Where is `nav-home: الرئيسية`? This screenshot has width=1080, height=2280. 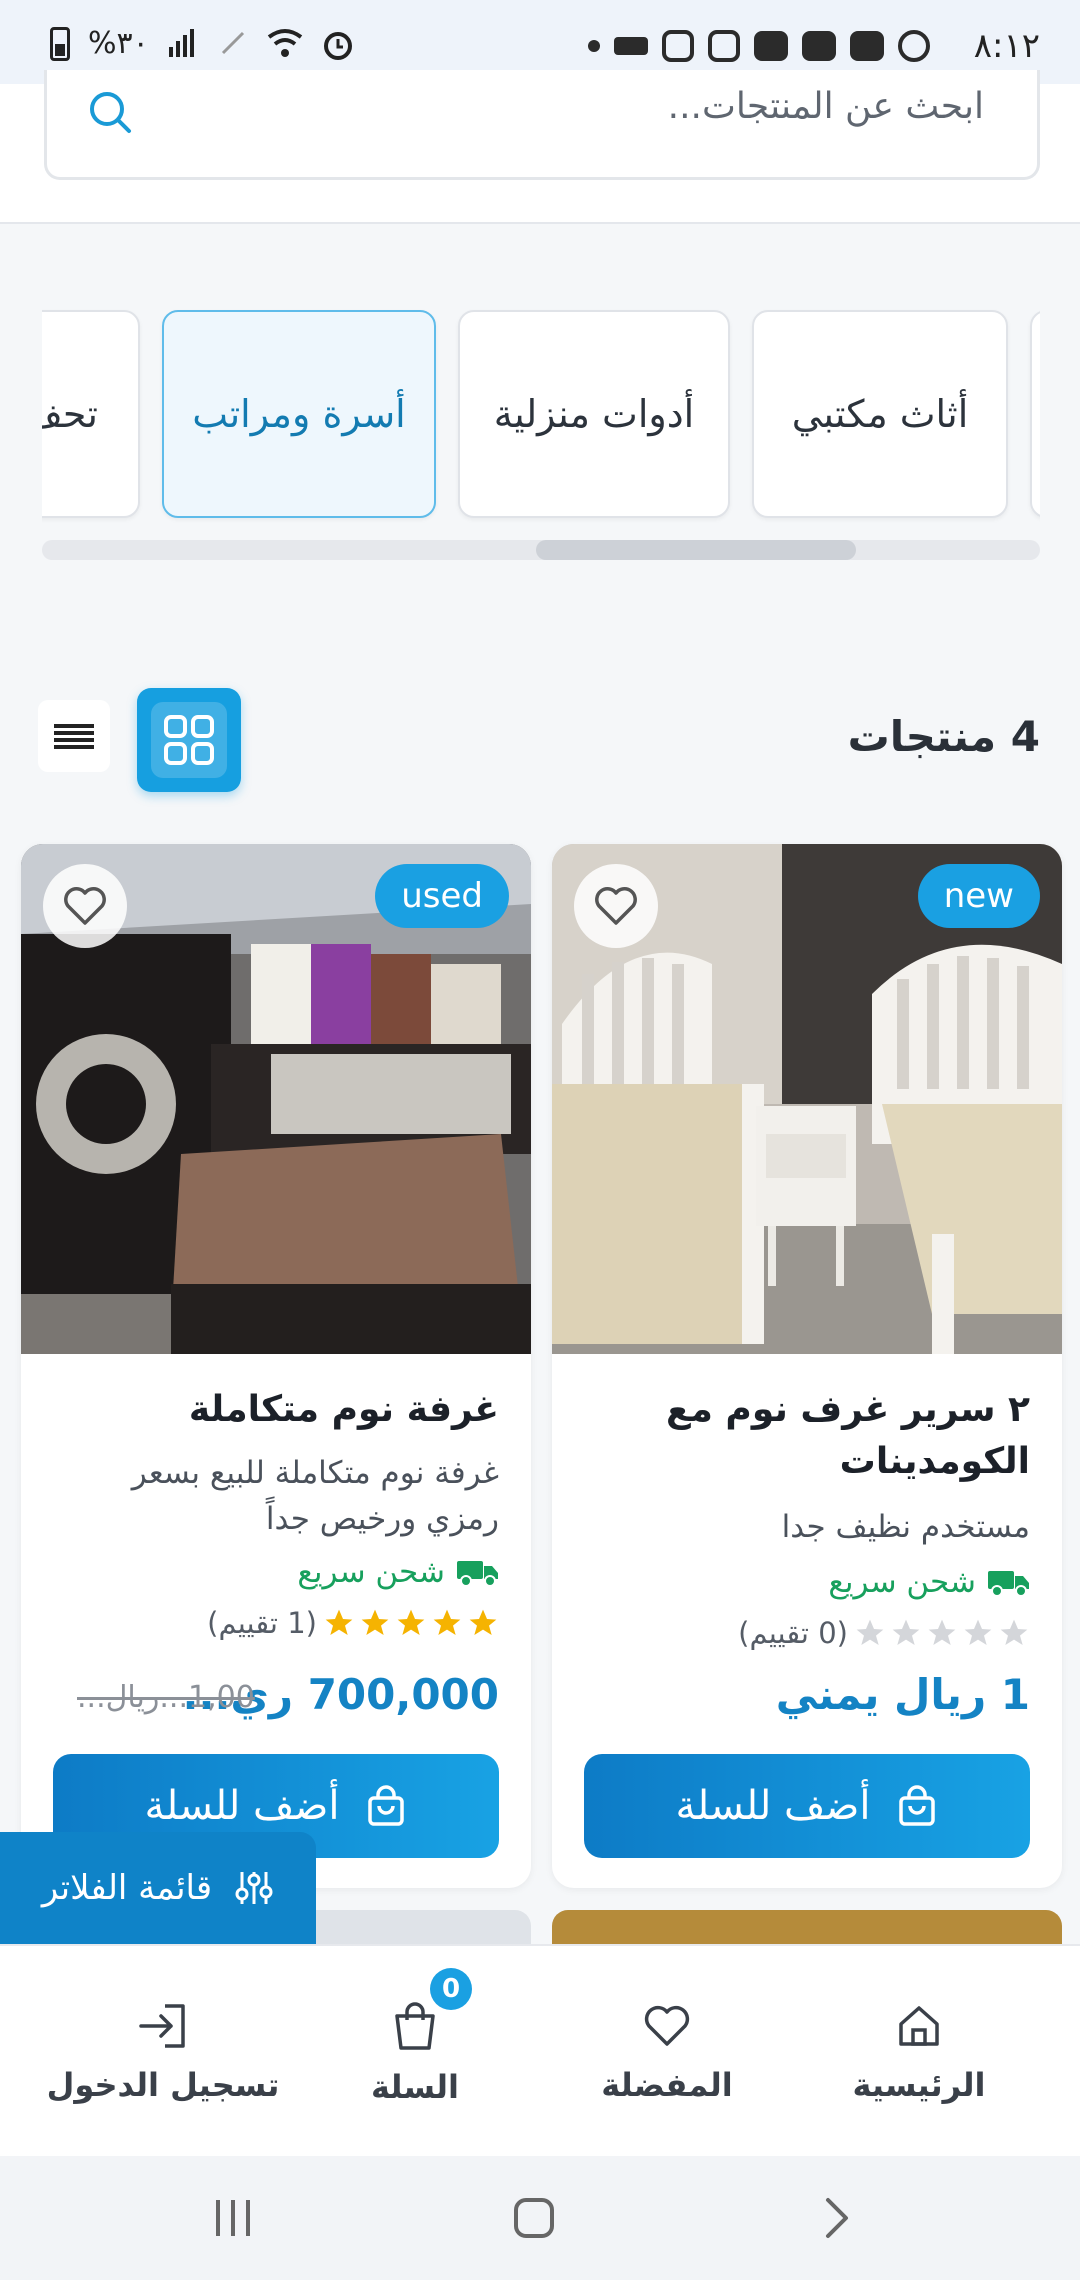
nav-home: الرئيسية is located at coordinates (919, 2052).